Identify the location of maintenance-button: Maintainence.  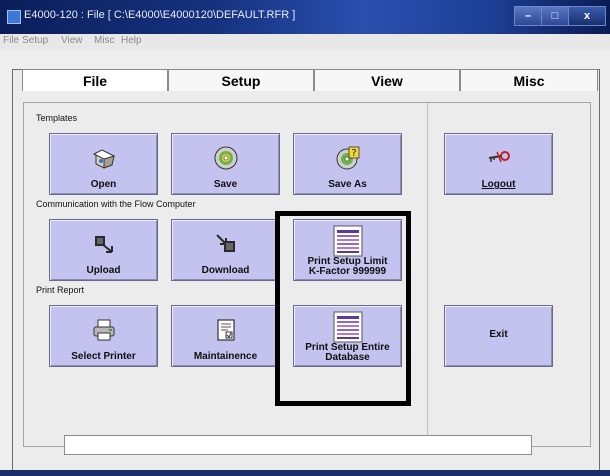
(225, 336).